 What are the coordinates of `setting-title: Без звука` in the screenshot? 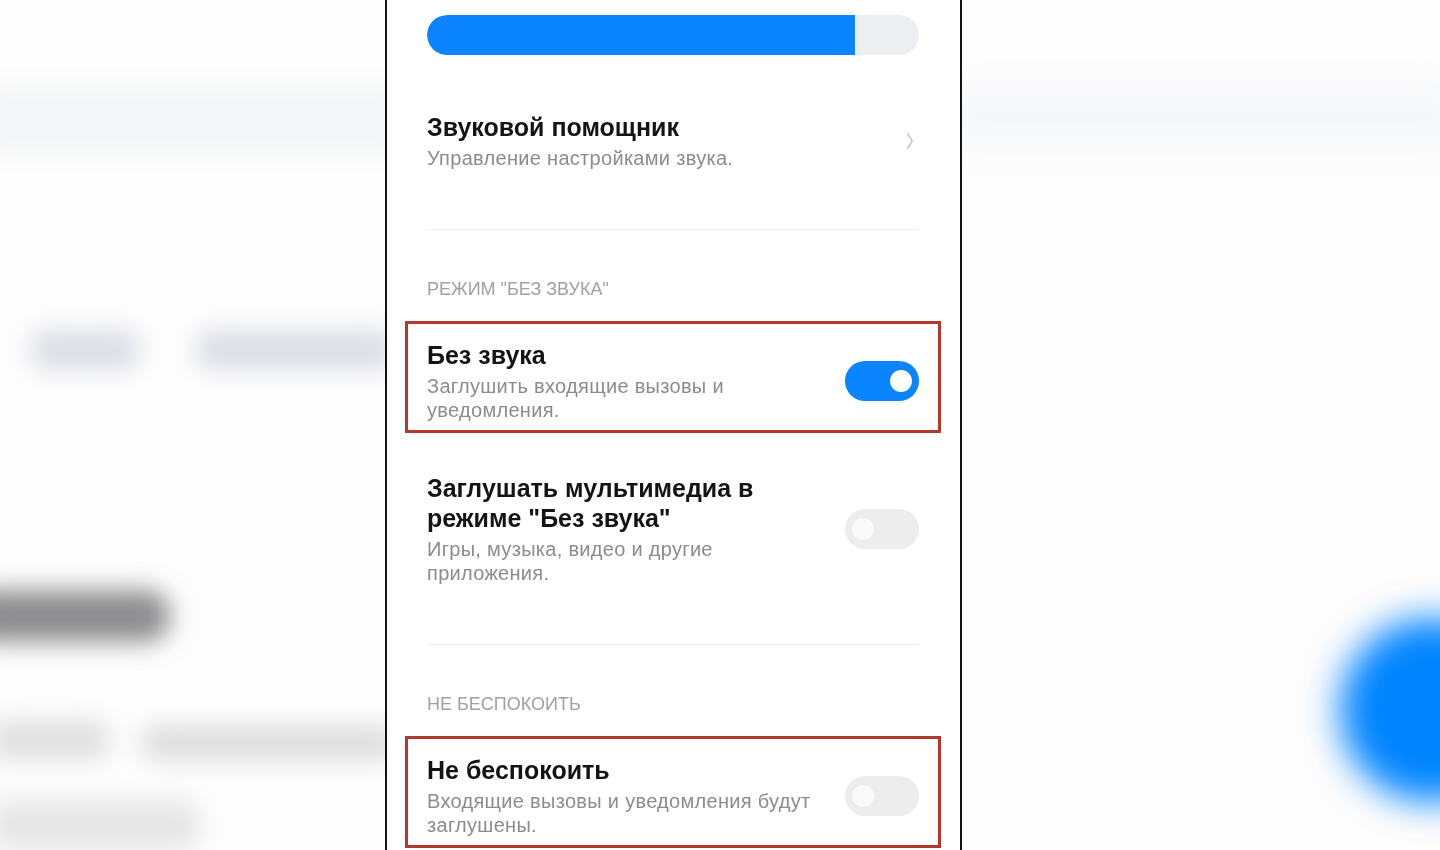 It's located at (487, 355).